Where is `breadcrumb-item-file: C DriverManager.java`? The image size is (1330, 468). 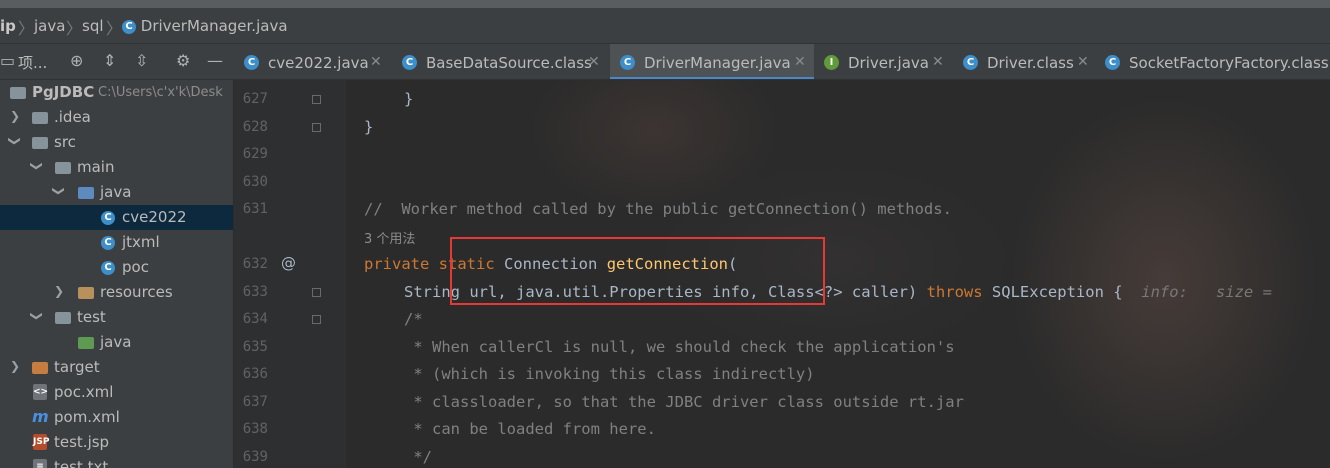 breadcrumb-item-file: C DriverManager.java is located at coordinates (205, 26).